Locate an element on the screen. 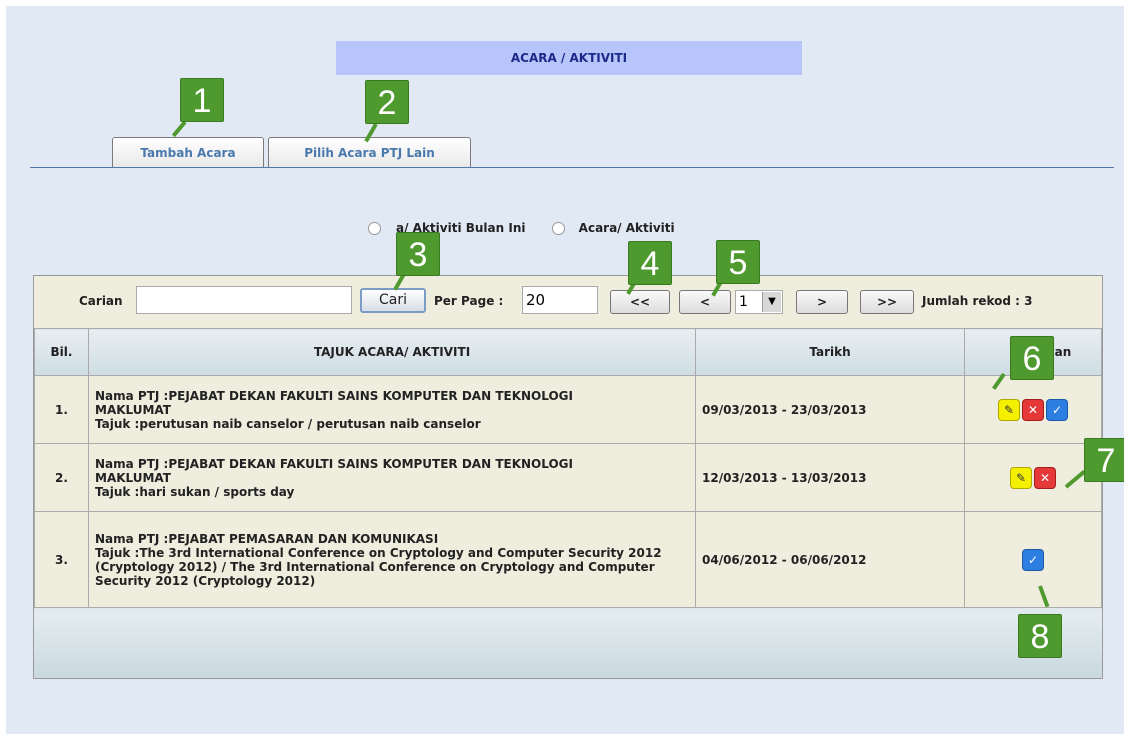 This screenshot has height=734, width=1124. chevron-down-icon: ▼ is located at coordinates (771, 302).